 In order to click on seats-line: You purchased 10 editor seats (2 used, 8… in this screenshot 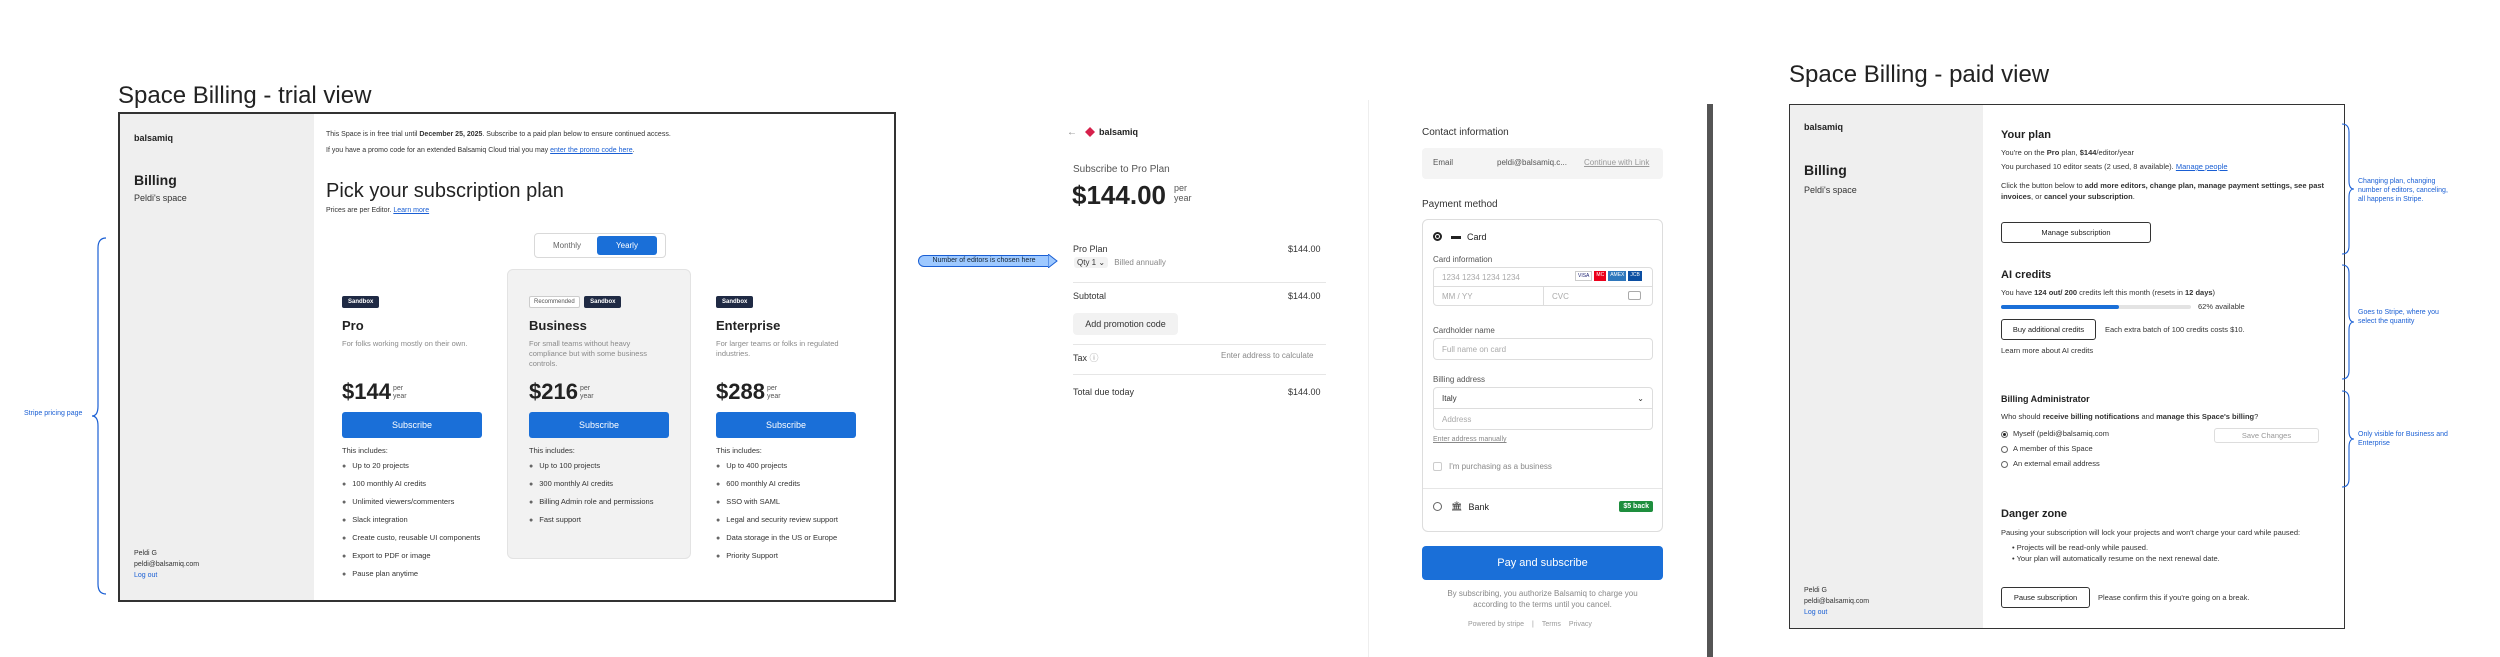, I will do `click(2114, 166)`.